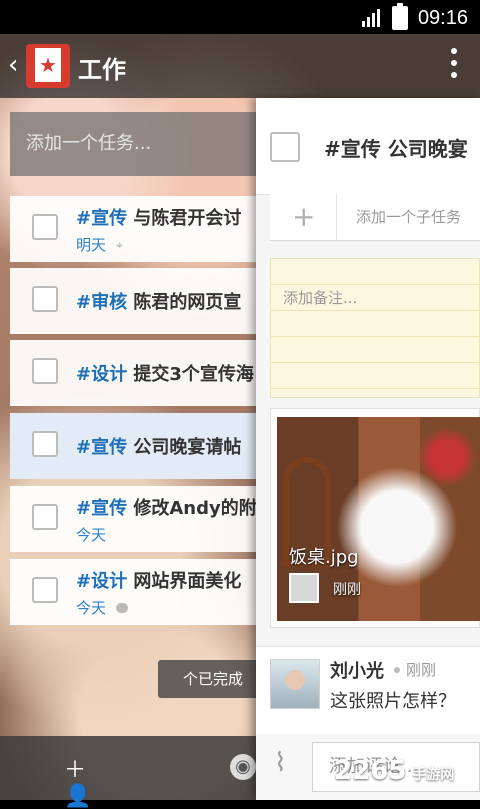  I want to click on wunderlist-logo: ★, so click(48, 66).